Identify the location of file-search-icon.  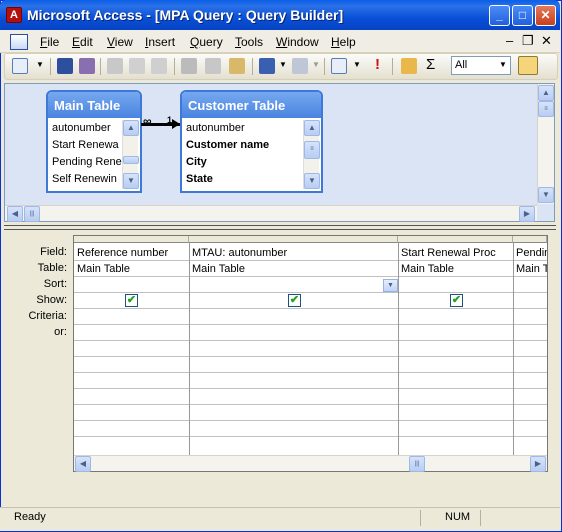
(87, 66).